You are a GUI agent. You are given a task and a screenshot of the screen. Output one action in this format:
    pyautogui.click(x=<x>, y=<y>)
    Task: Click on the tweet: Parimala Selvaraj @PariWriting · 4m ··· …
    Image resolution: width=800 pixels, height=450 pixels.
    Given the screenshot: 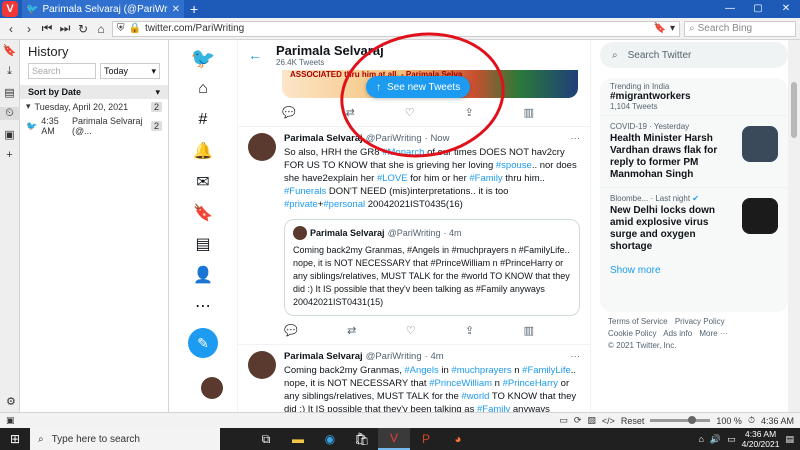 What is the action you would take?
    pyautogui.click(x=414, y=378)
    